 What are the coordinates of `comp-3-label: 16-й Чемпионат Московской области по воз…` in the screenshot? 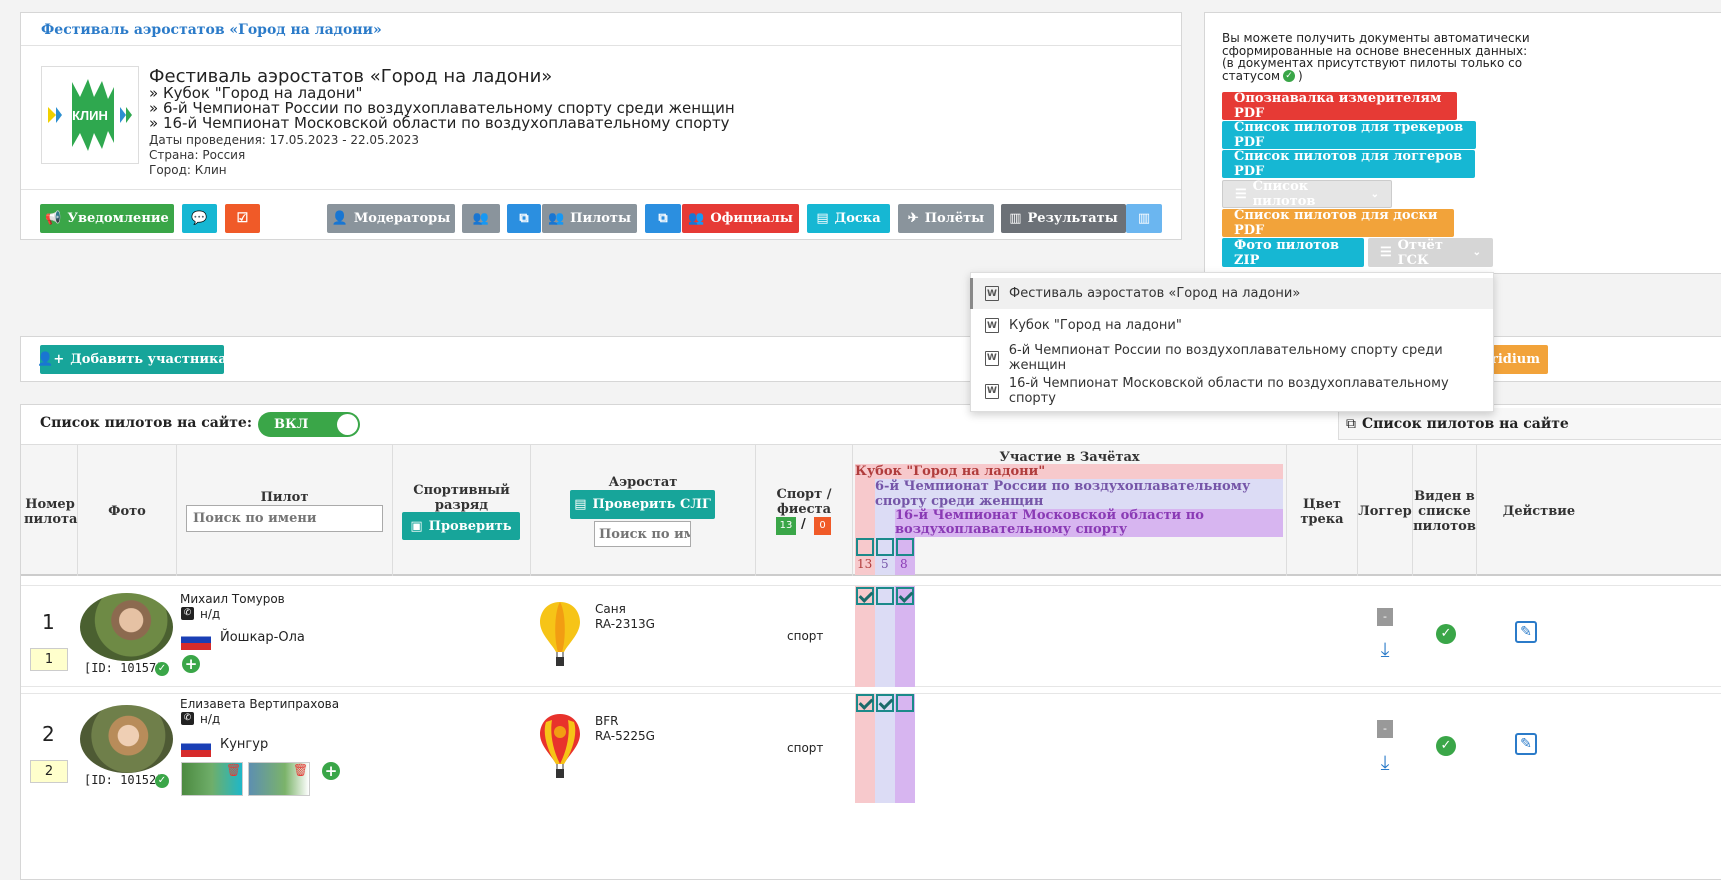 It's located at (1089, 523).